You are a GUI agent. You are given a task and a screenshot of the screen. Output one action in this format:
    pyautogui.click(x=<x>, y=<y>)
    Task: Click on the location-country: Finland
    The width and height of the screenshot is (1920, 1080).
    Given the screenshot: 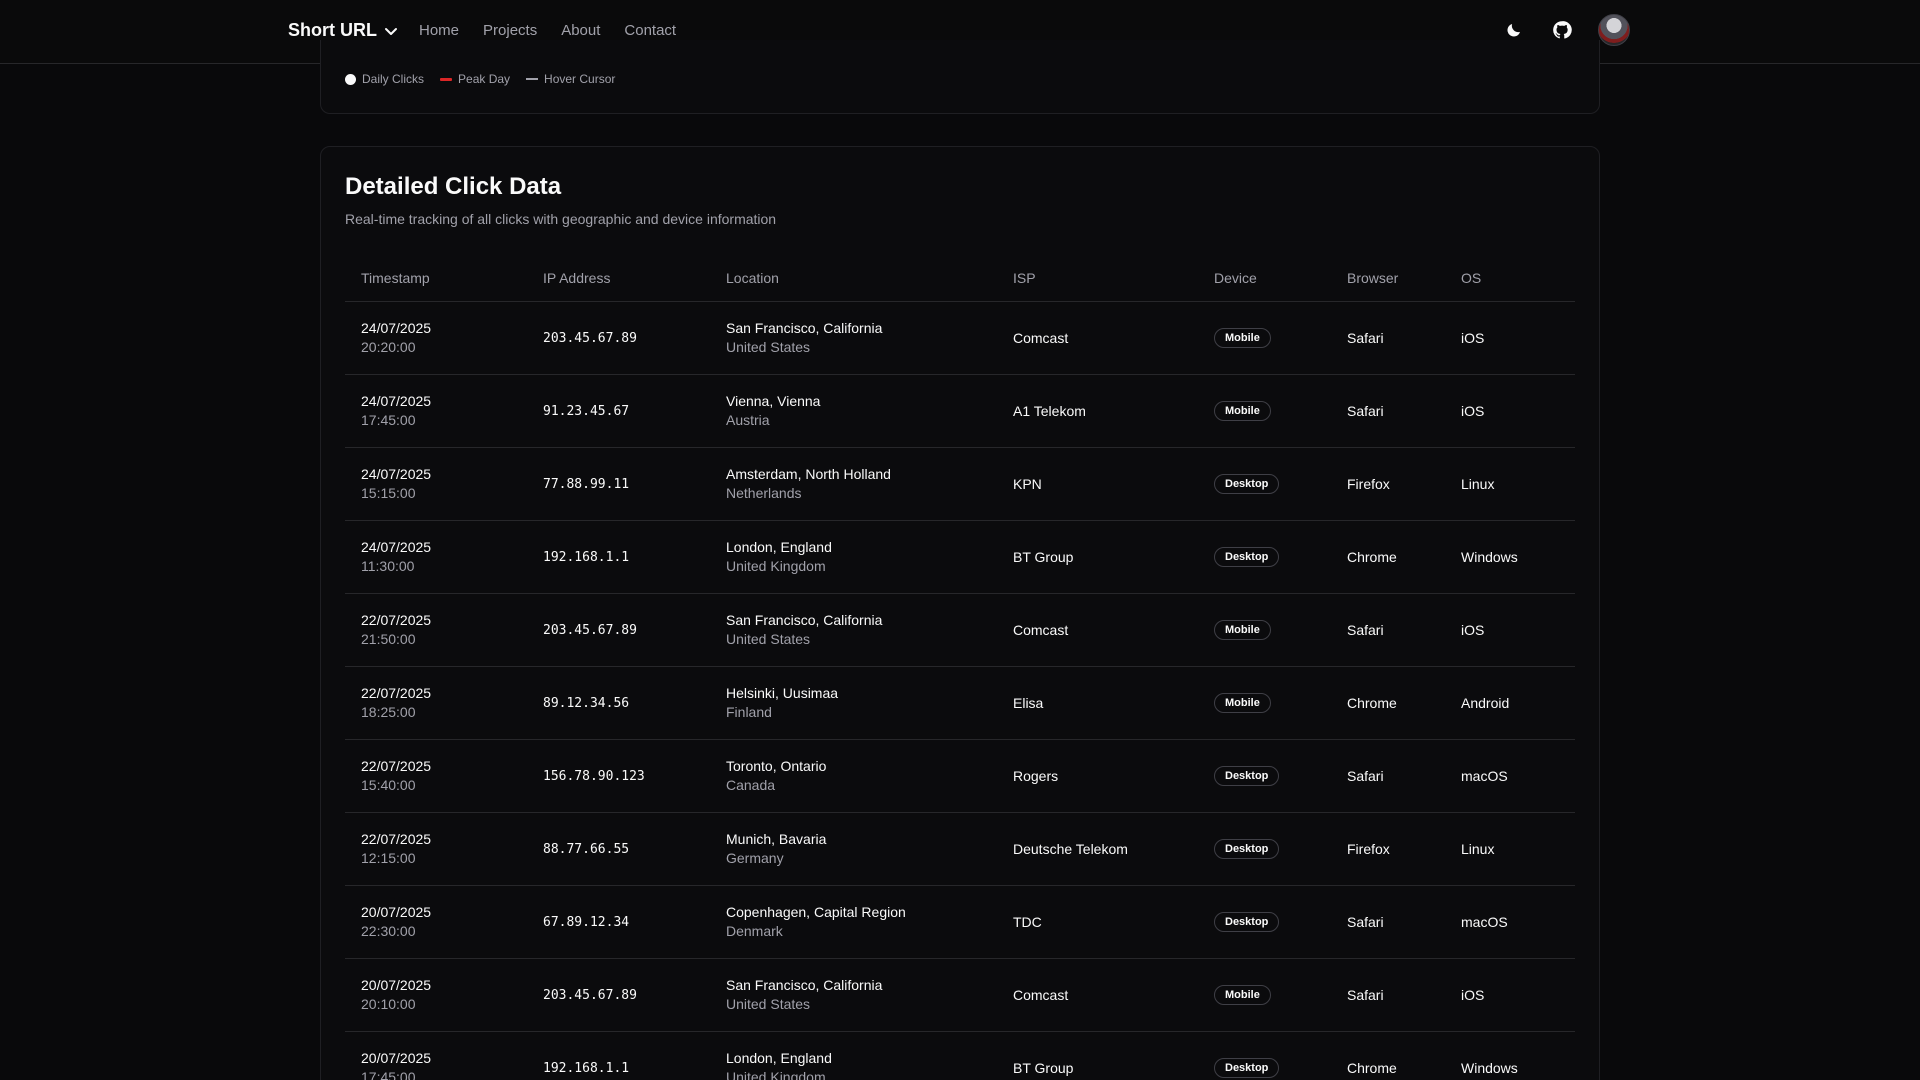 What is the action you would take?
    pyautogui.click(x=749, y=712)
    